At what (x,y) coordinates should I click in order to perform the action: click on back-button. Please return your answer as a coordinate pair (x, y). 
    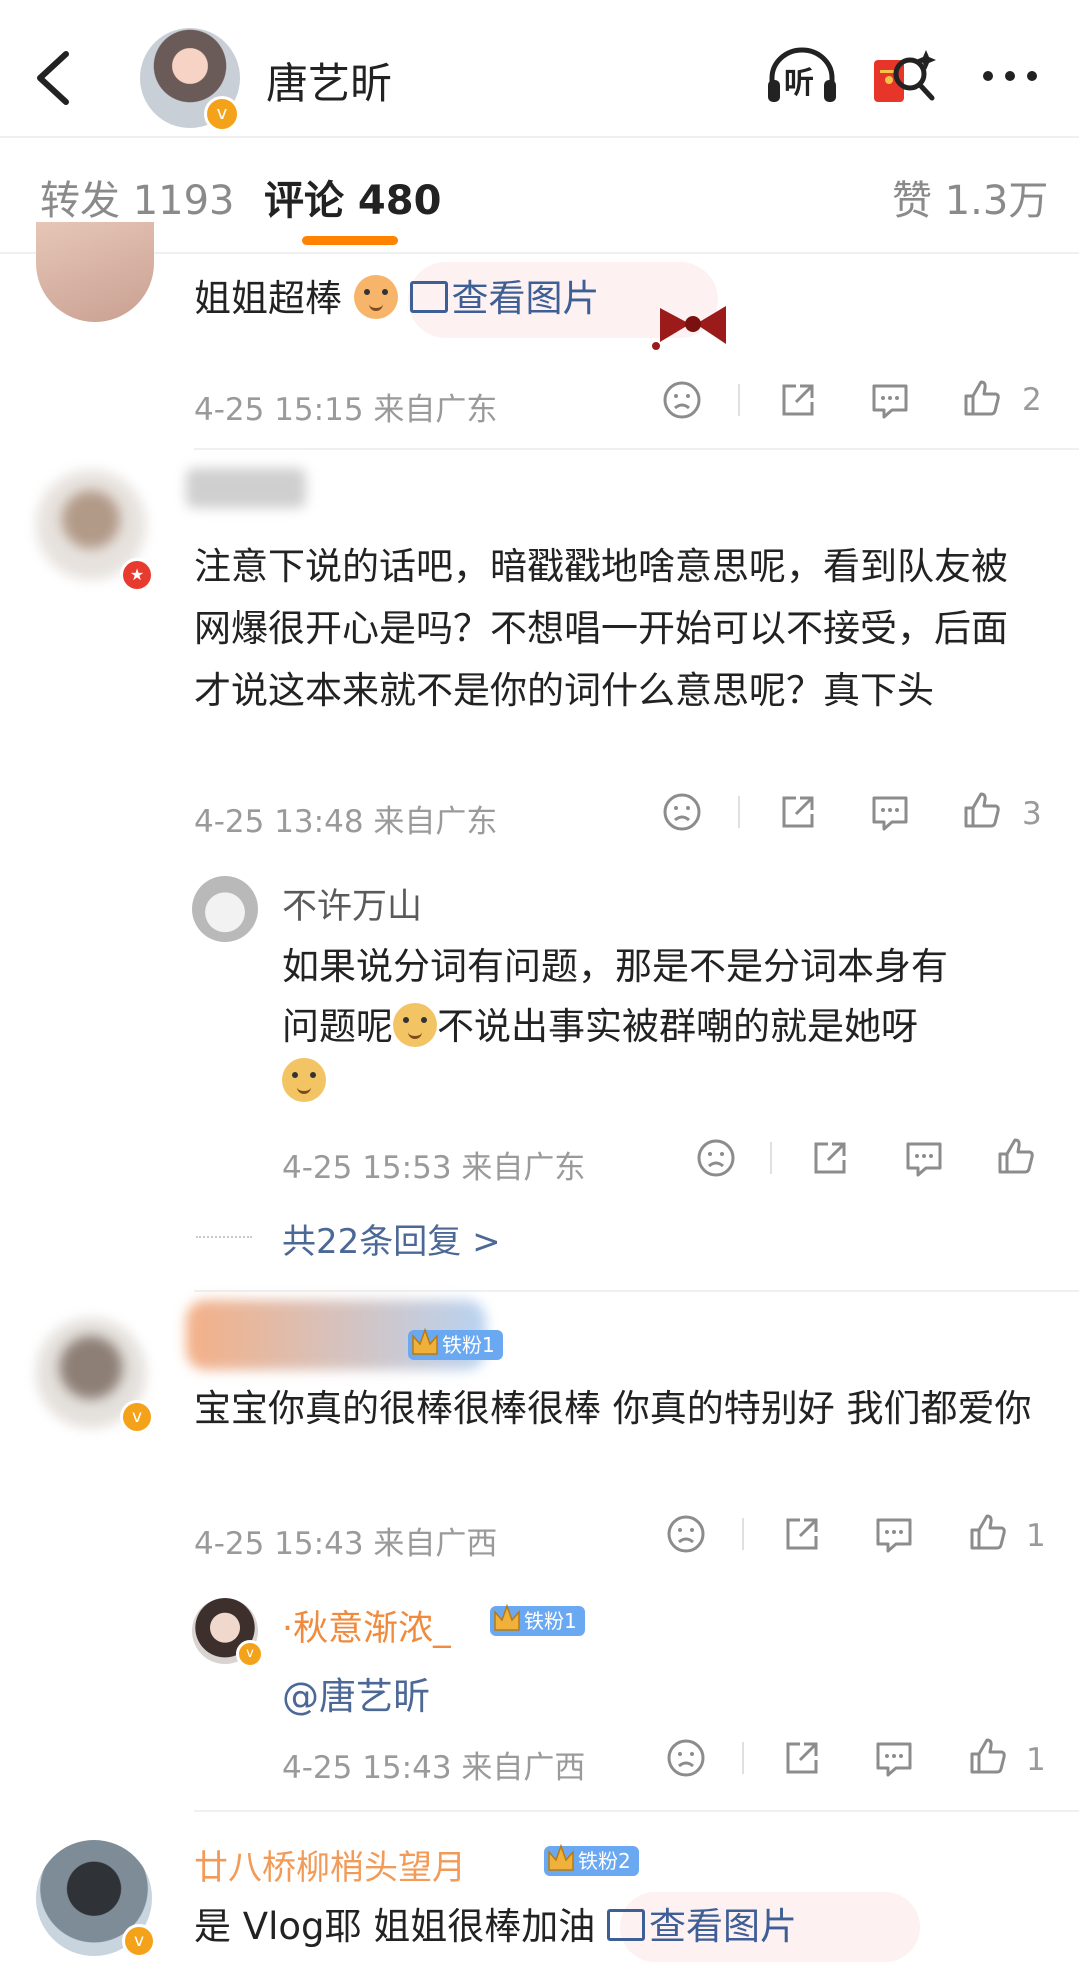
    Looking at the image, I should click on (53, 78).